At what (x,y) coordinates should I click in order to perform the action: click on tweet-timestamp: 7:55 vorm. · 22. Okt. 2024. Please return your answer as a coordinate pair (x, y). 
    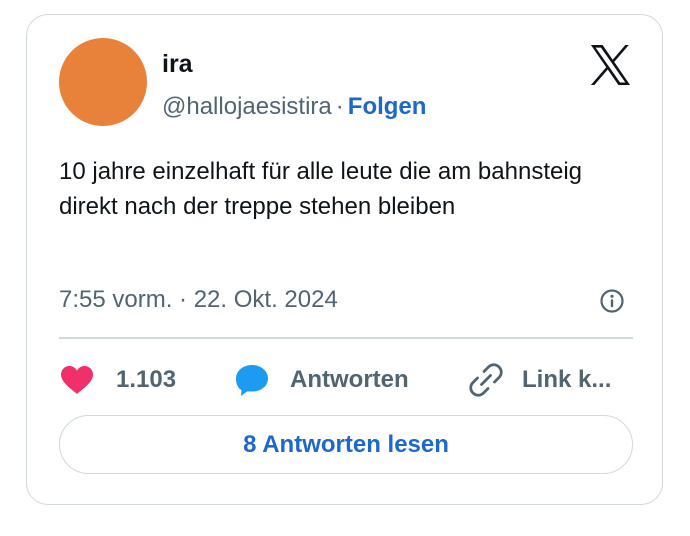
    Looking at the image, I should click on (198, 300).